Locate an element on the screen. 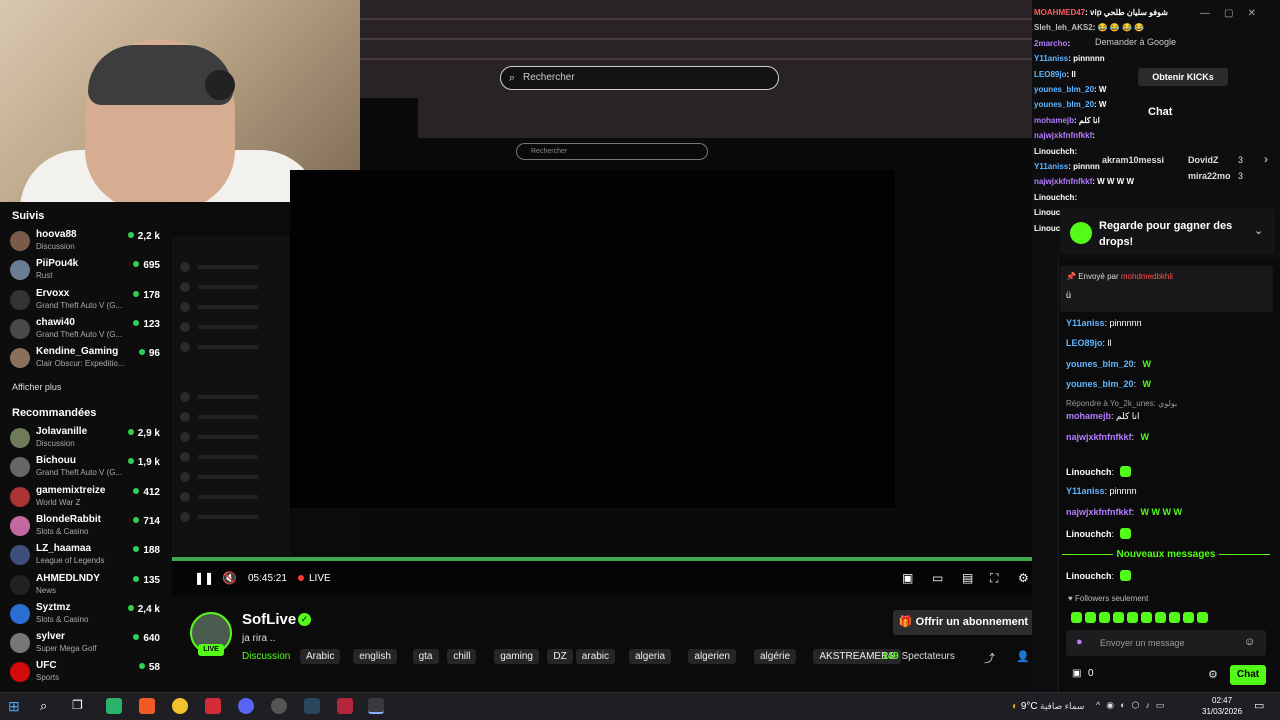  notifications-icon: ▭ is located at coordinates (1259, 705).